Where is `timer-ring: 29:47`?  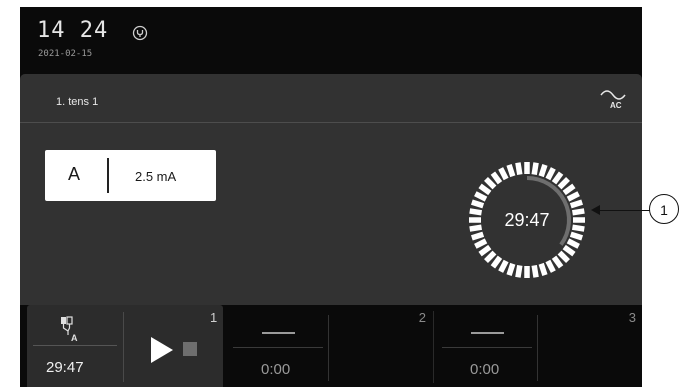
timer-ring: 29:47 is located at coordinates (527, 220).